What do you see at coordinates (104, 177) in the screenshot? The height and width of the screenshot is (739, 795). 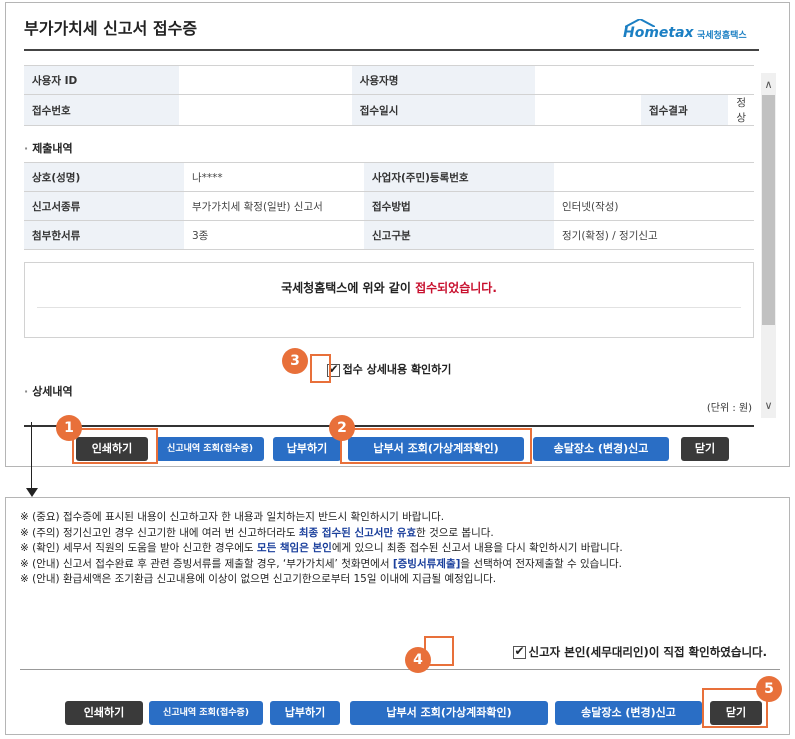 I see `field-label: 상호(성명)` at bounding box center [104, 177].